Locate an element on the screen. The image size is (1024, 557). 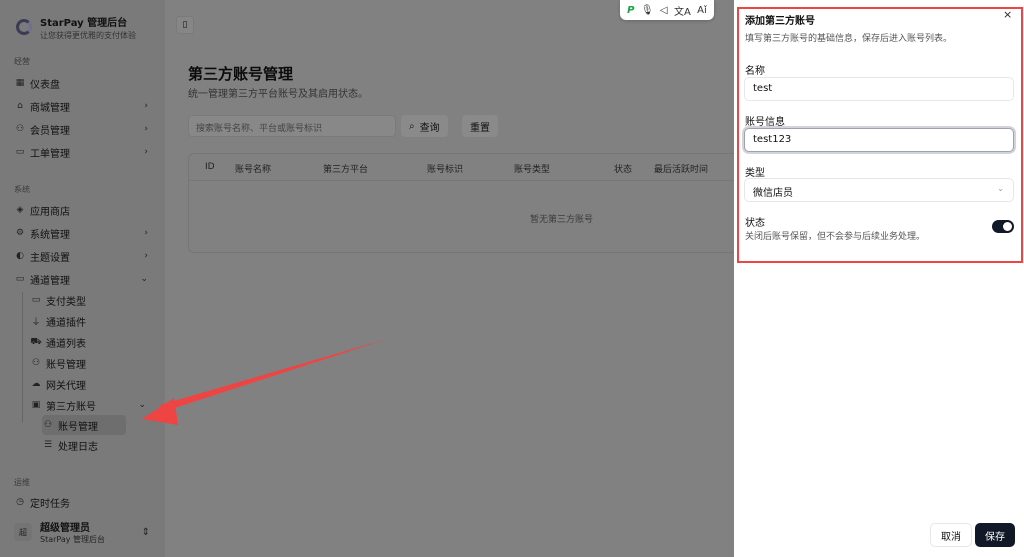
cancel-button: 取消 is located at coordinates (951, 535).